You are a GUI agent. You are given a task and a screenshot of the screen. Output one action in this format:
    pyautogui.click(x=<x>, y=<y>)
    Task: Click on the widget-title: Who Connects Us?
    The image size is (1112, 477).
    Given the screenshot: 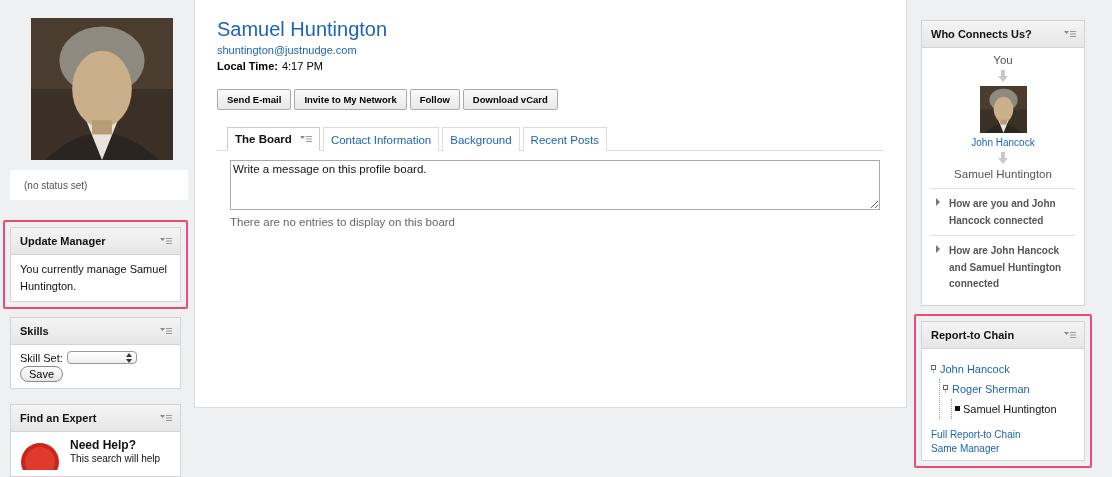 What is the action you would take?
    pyautogui.click(x=981, y=34)
    